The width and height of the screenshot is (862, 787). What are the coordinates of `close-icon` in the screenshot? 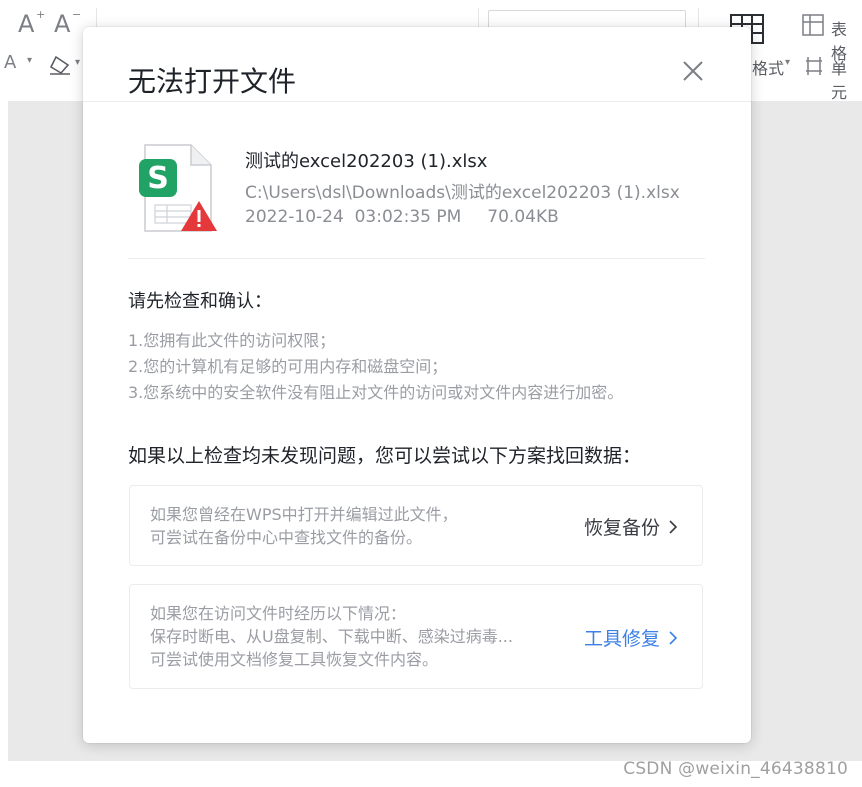 It's located at (693, 71).